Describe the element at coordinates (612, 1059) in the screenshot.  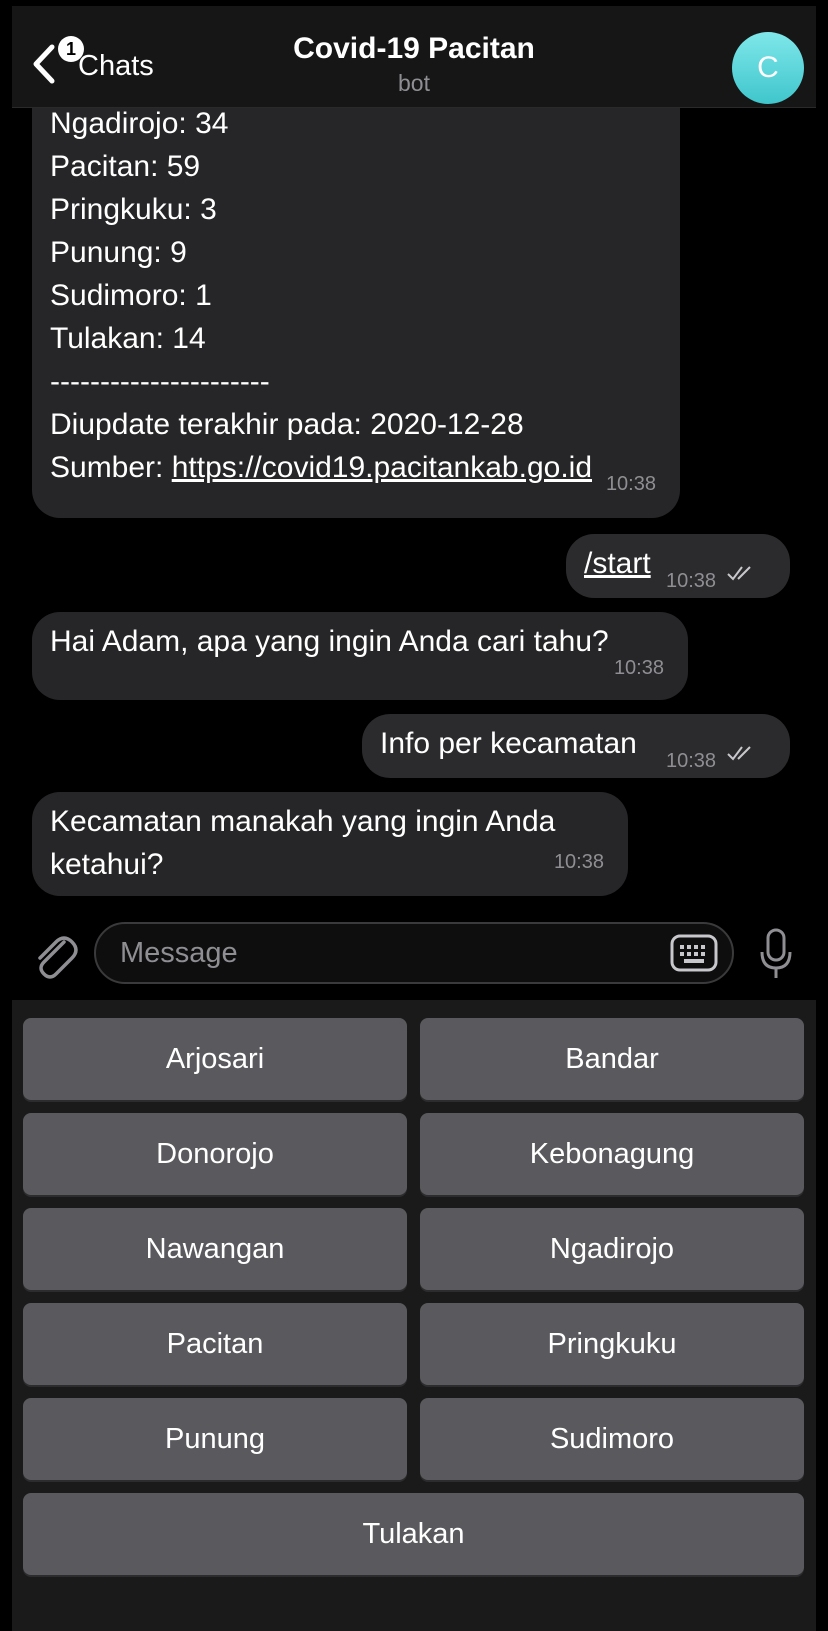
I see `district-button: Bandar` at that location.